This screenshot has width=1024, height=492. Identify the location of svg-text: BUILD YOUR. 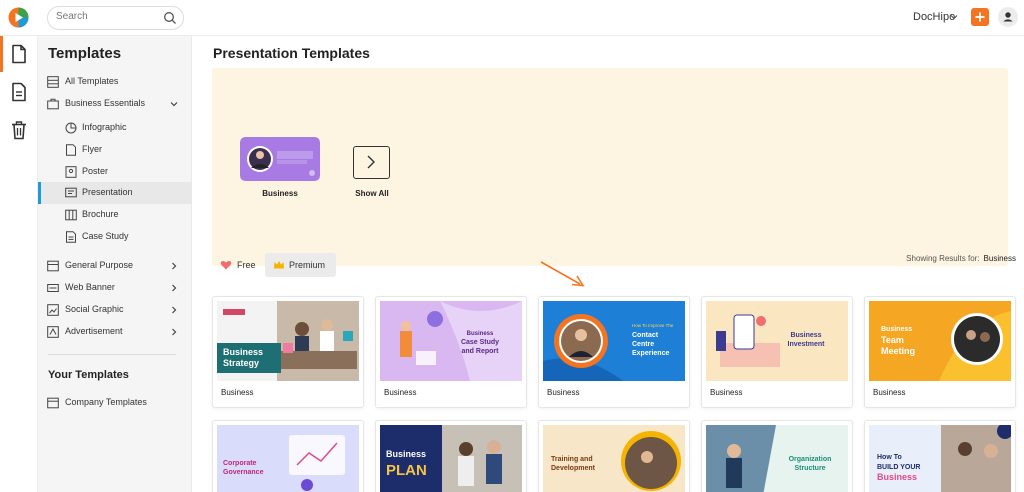
(898, 467).